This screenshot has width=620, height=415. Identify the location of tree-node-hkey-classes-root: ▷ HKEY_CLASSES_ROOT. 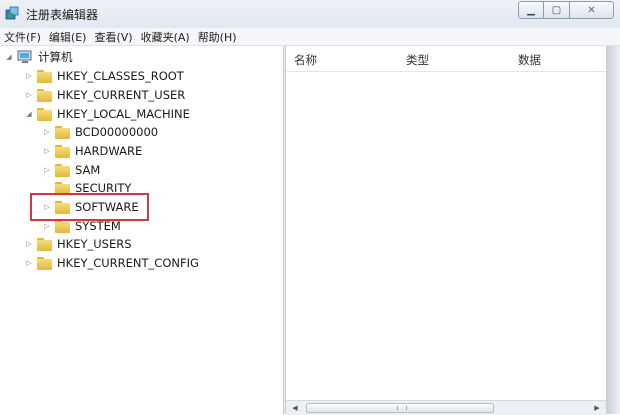
(104, 76).